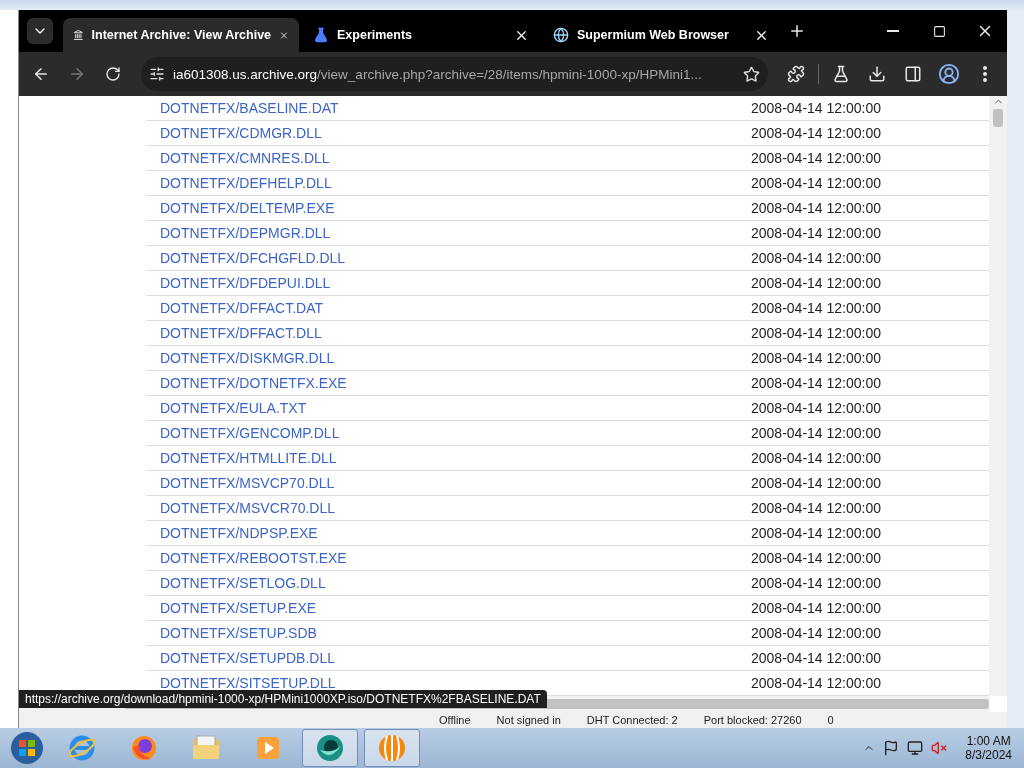  Describe the element at coordinates (632, 720) in the screenshot. I see `status-text: DHT Connected: 2` at that location.